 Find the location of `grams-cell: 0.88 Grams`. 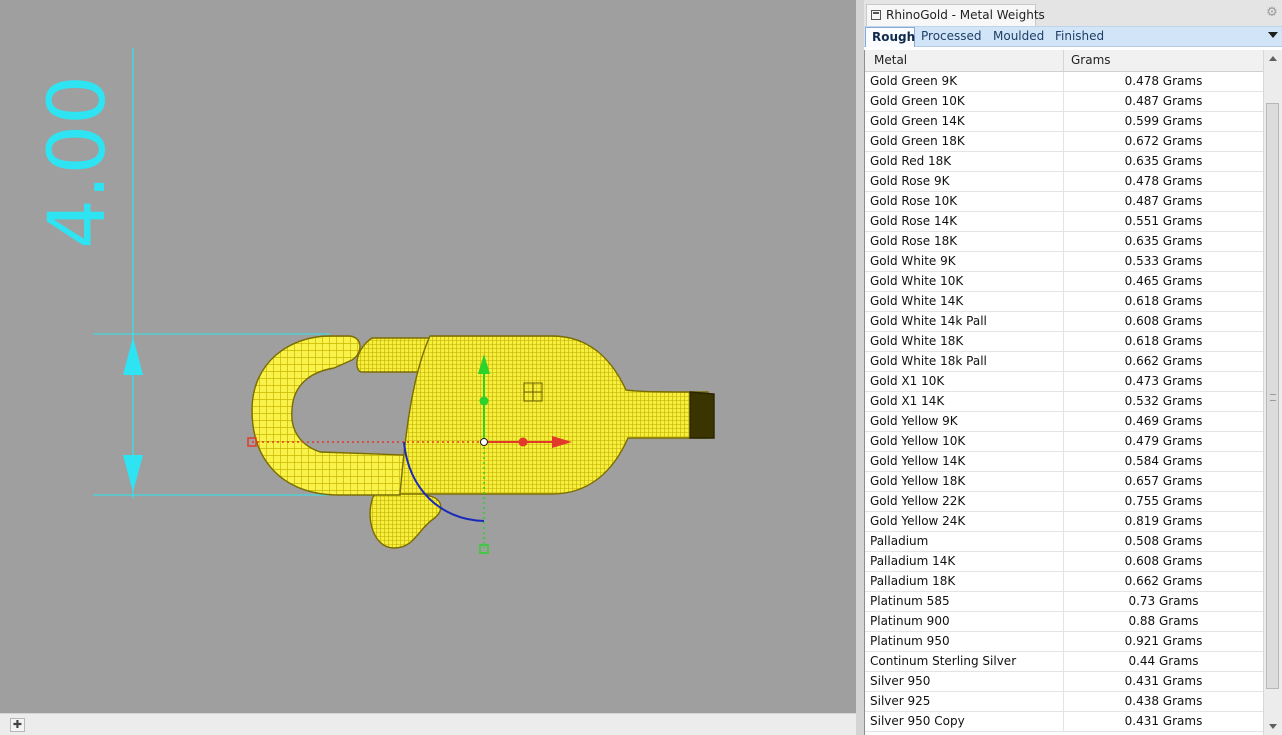

grams-cell: 0.88 Grams is located at coordinates (1163, 621).